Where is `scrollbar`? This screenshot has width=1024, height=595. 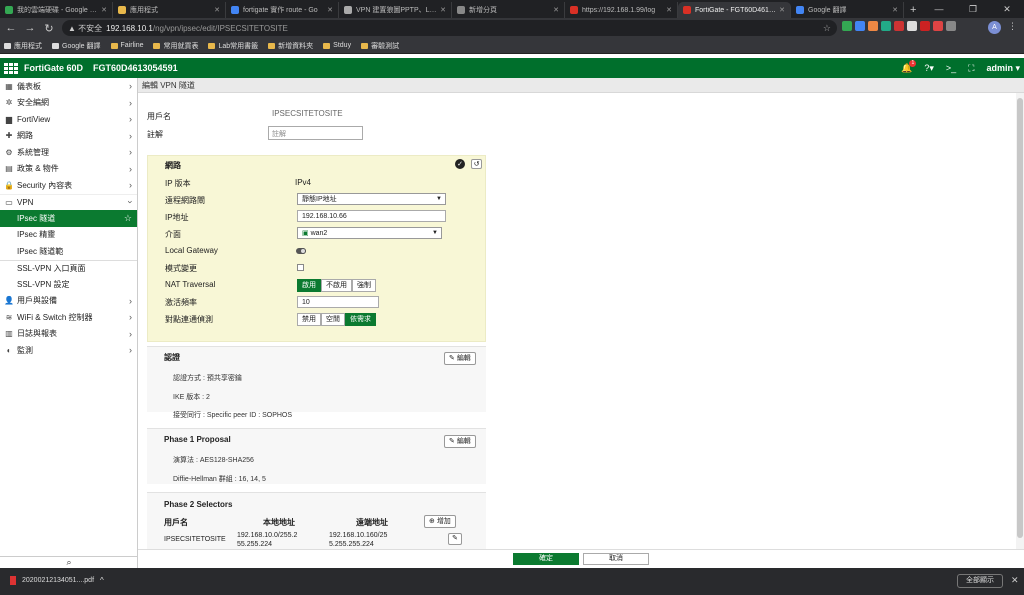 scrollbar is located at coordinates (1020, 330).